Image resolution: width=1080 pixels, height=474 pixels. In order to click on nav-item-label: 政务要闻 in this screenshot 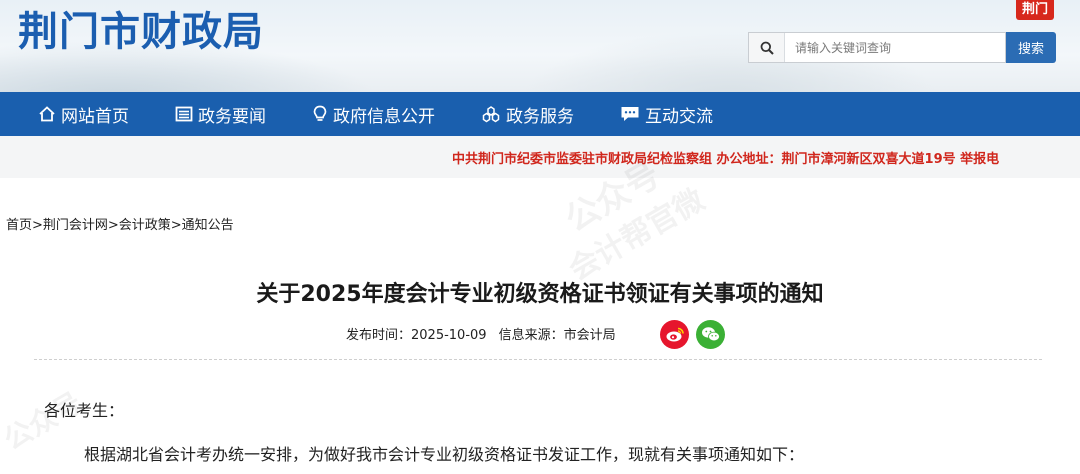, I will do `click(232, 116)`.